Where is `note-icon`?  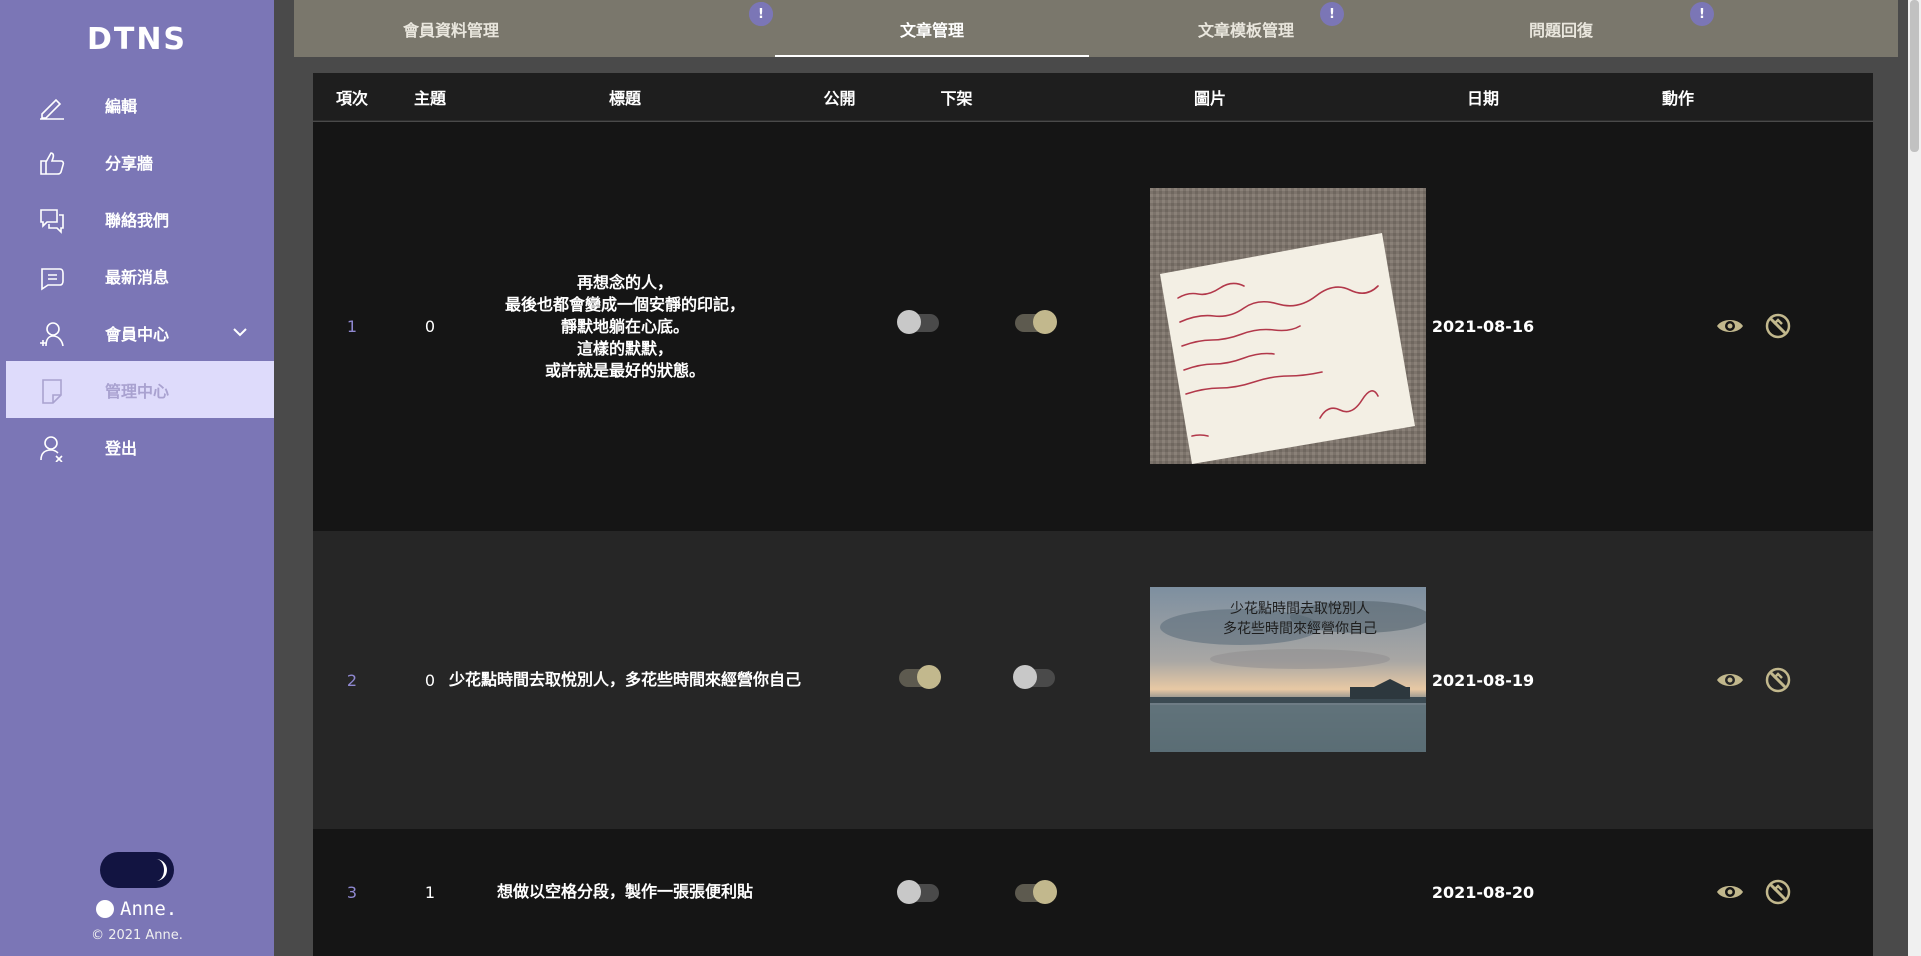 note-icon is located at coordinates (52, 391).